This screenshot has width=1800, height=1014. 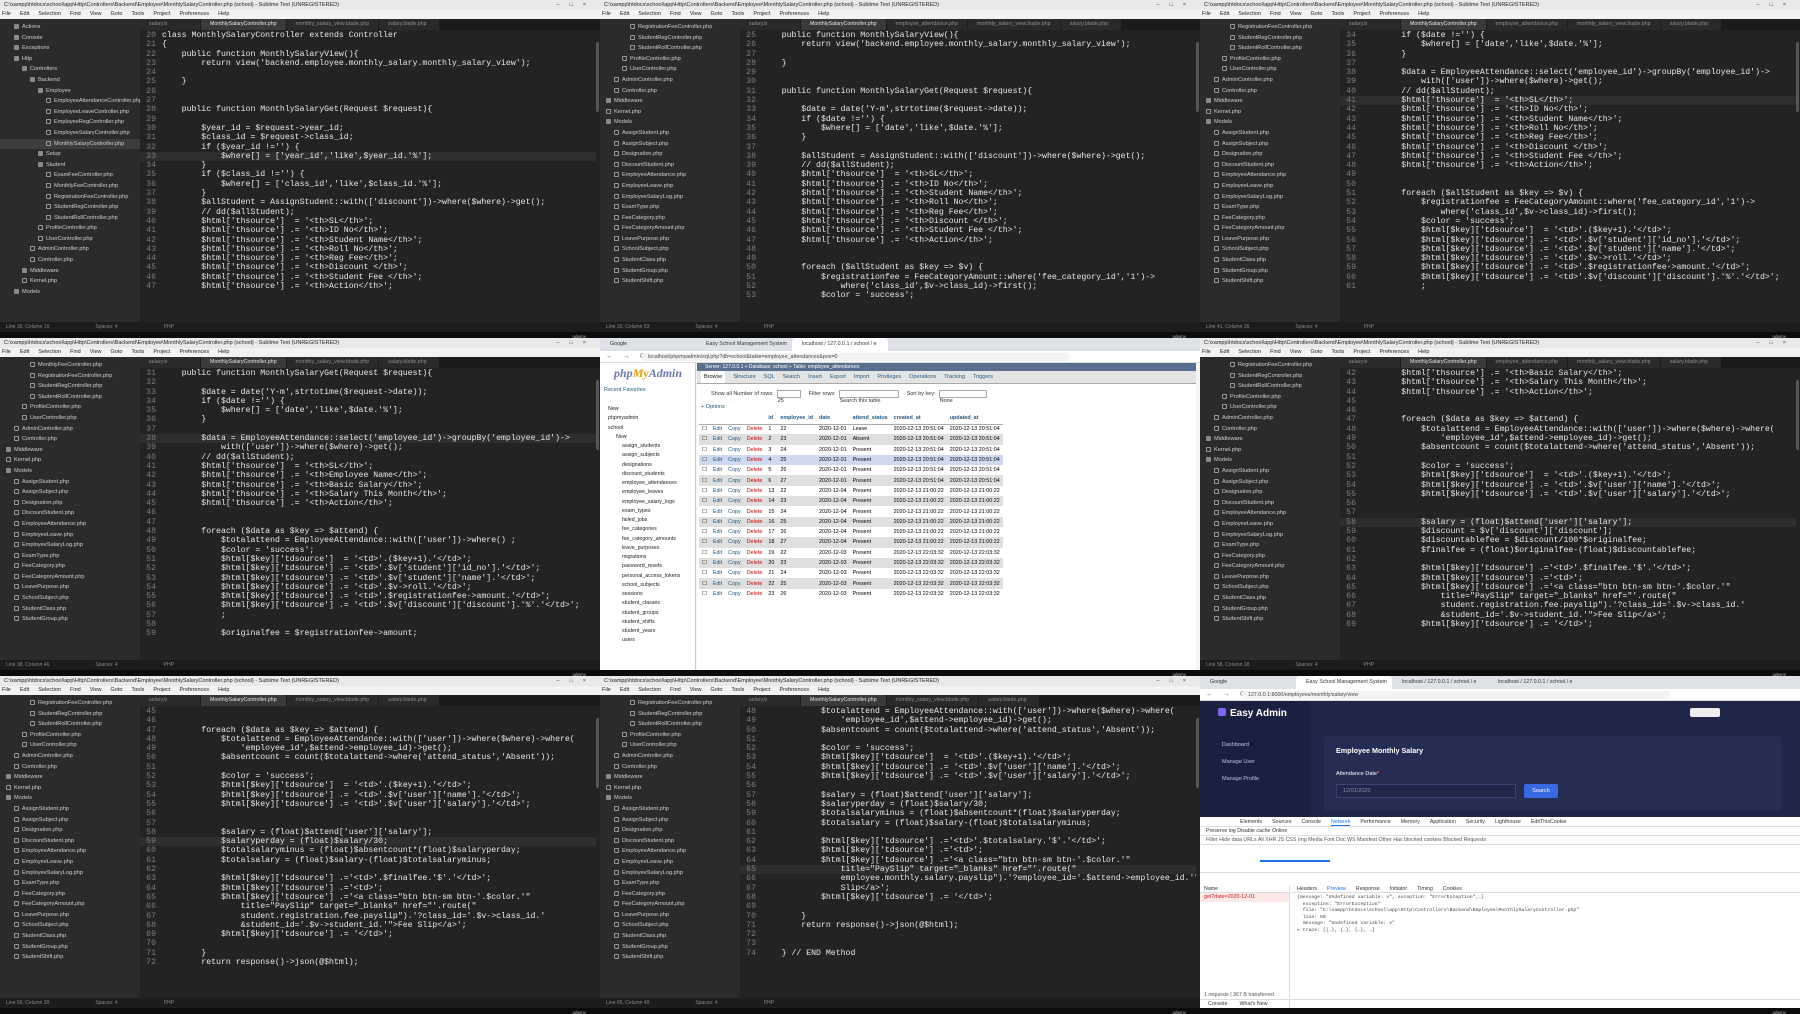 What do you see at coordinates (70, 133) in the screenshot?
I see `sidebar-file-item: EmployeeSalaryController.php` at bounding box center [70, 133].